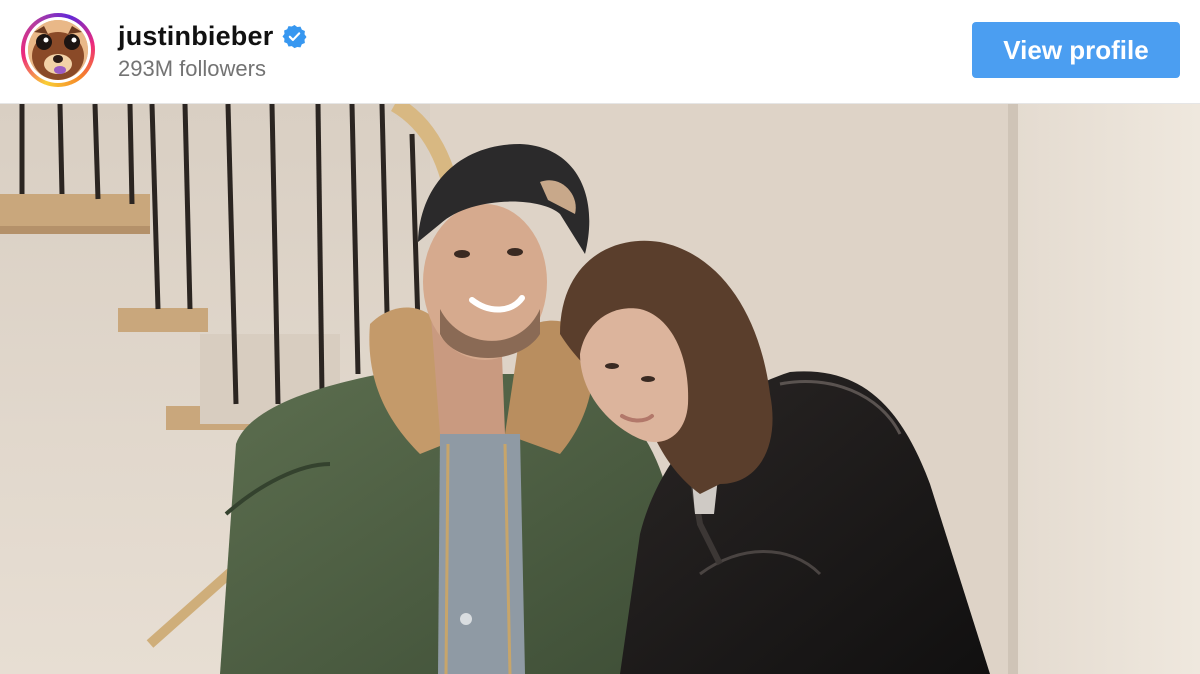  I want to click on followers-count: 293M followers, so click(192, 68).